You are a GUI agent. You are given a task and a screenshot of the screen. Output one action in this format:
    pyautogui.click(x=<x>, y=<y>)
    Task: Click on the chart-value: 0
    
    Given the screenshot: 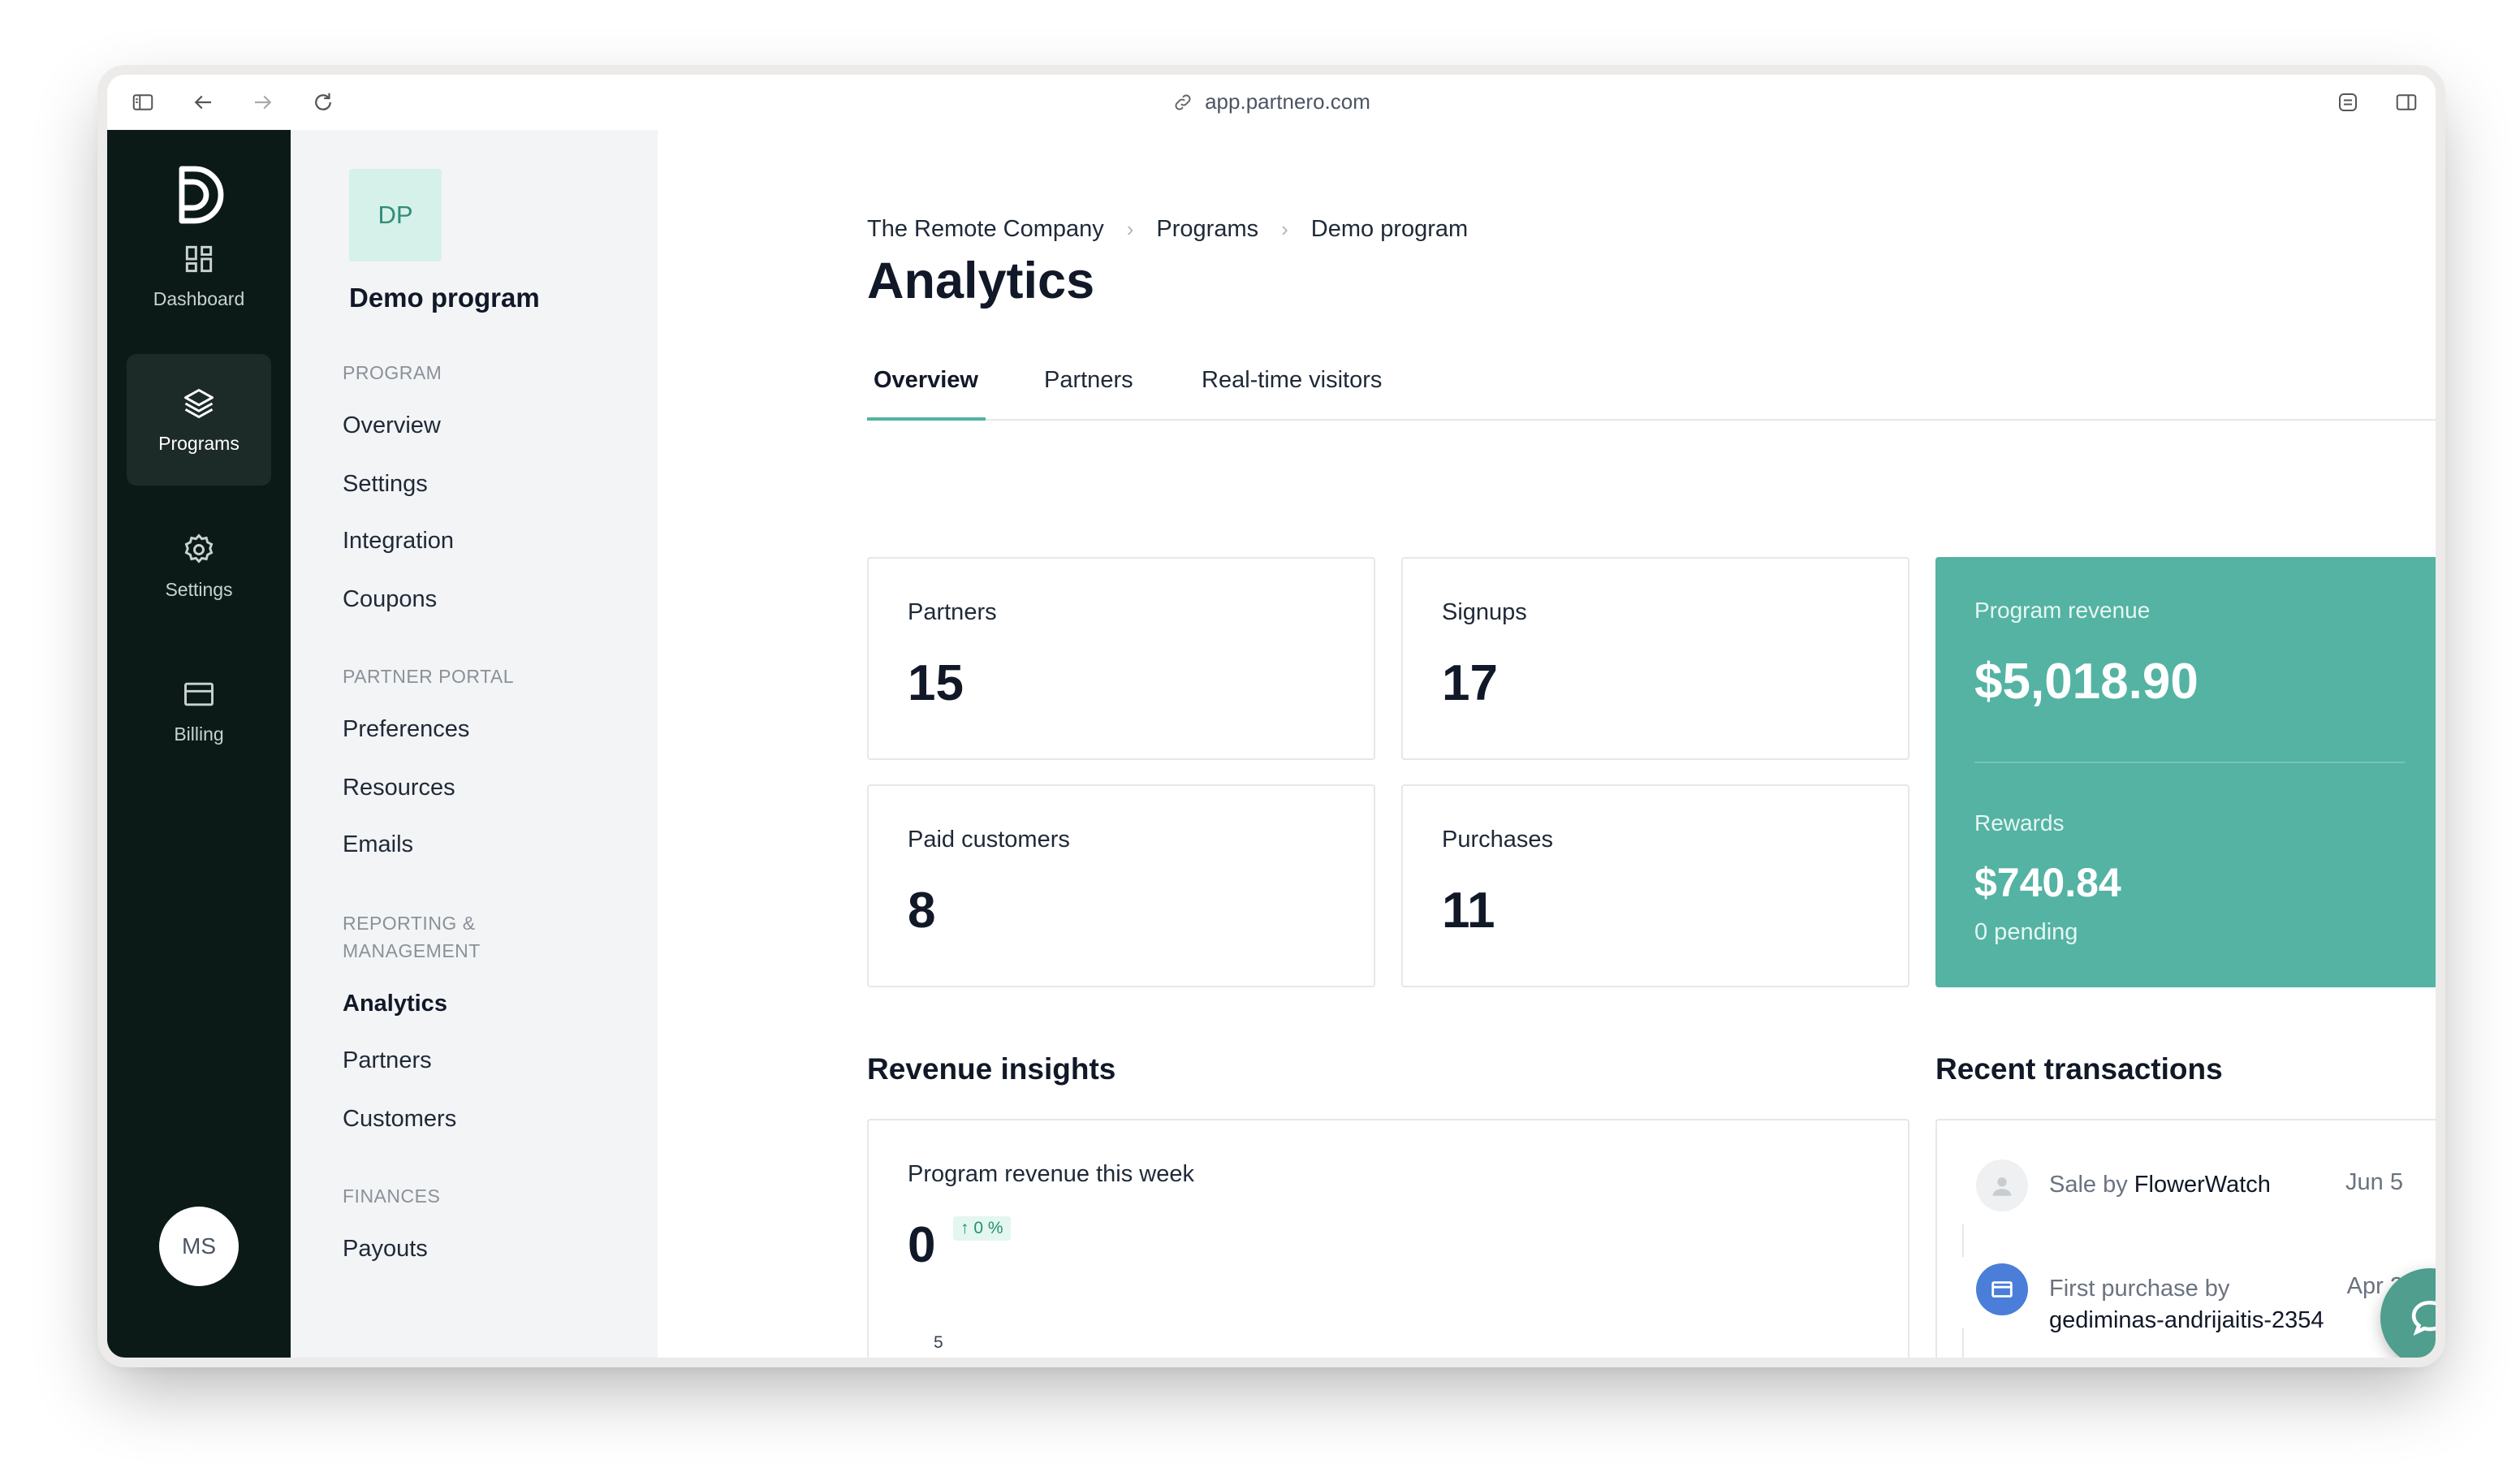 What is the action you would take?
    pyautogui.click(x=922, y=1245)
    